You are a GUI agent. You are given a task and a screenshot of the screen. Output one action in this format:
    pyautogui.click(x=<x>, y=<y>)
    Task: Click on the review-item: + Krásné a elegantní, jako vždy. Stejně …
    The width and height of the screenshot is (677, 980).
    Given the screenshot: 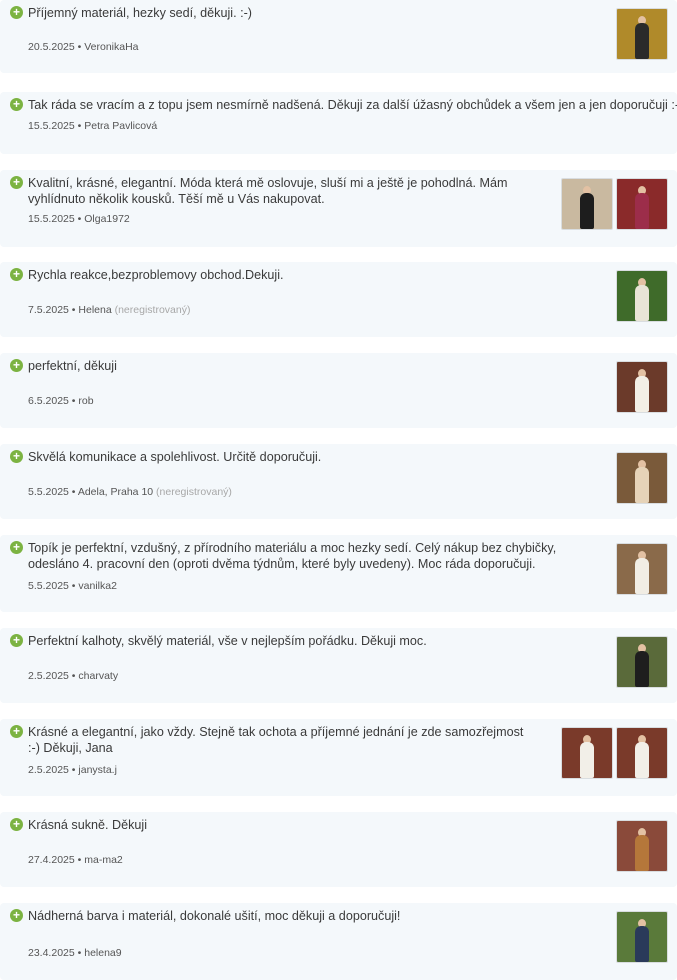 What is the action you would take?
    pyautogui.click(x=338, y=757)
    